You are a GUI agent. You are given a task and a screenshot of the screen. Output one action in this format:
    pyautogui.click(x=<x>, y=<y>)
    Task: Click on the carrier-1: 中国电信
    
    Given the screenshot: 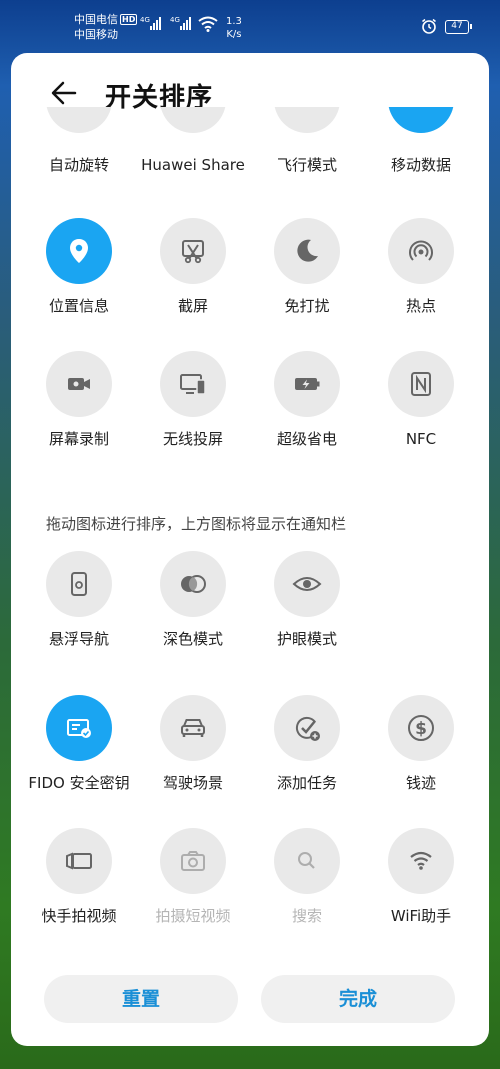 What is the action you would take?
    pyautogui.click(x=96, y=19)
    